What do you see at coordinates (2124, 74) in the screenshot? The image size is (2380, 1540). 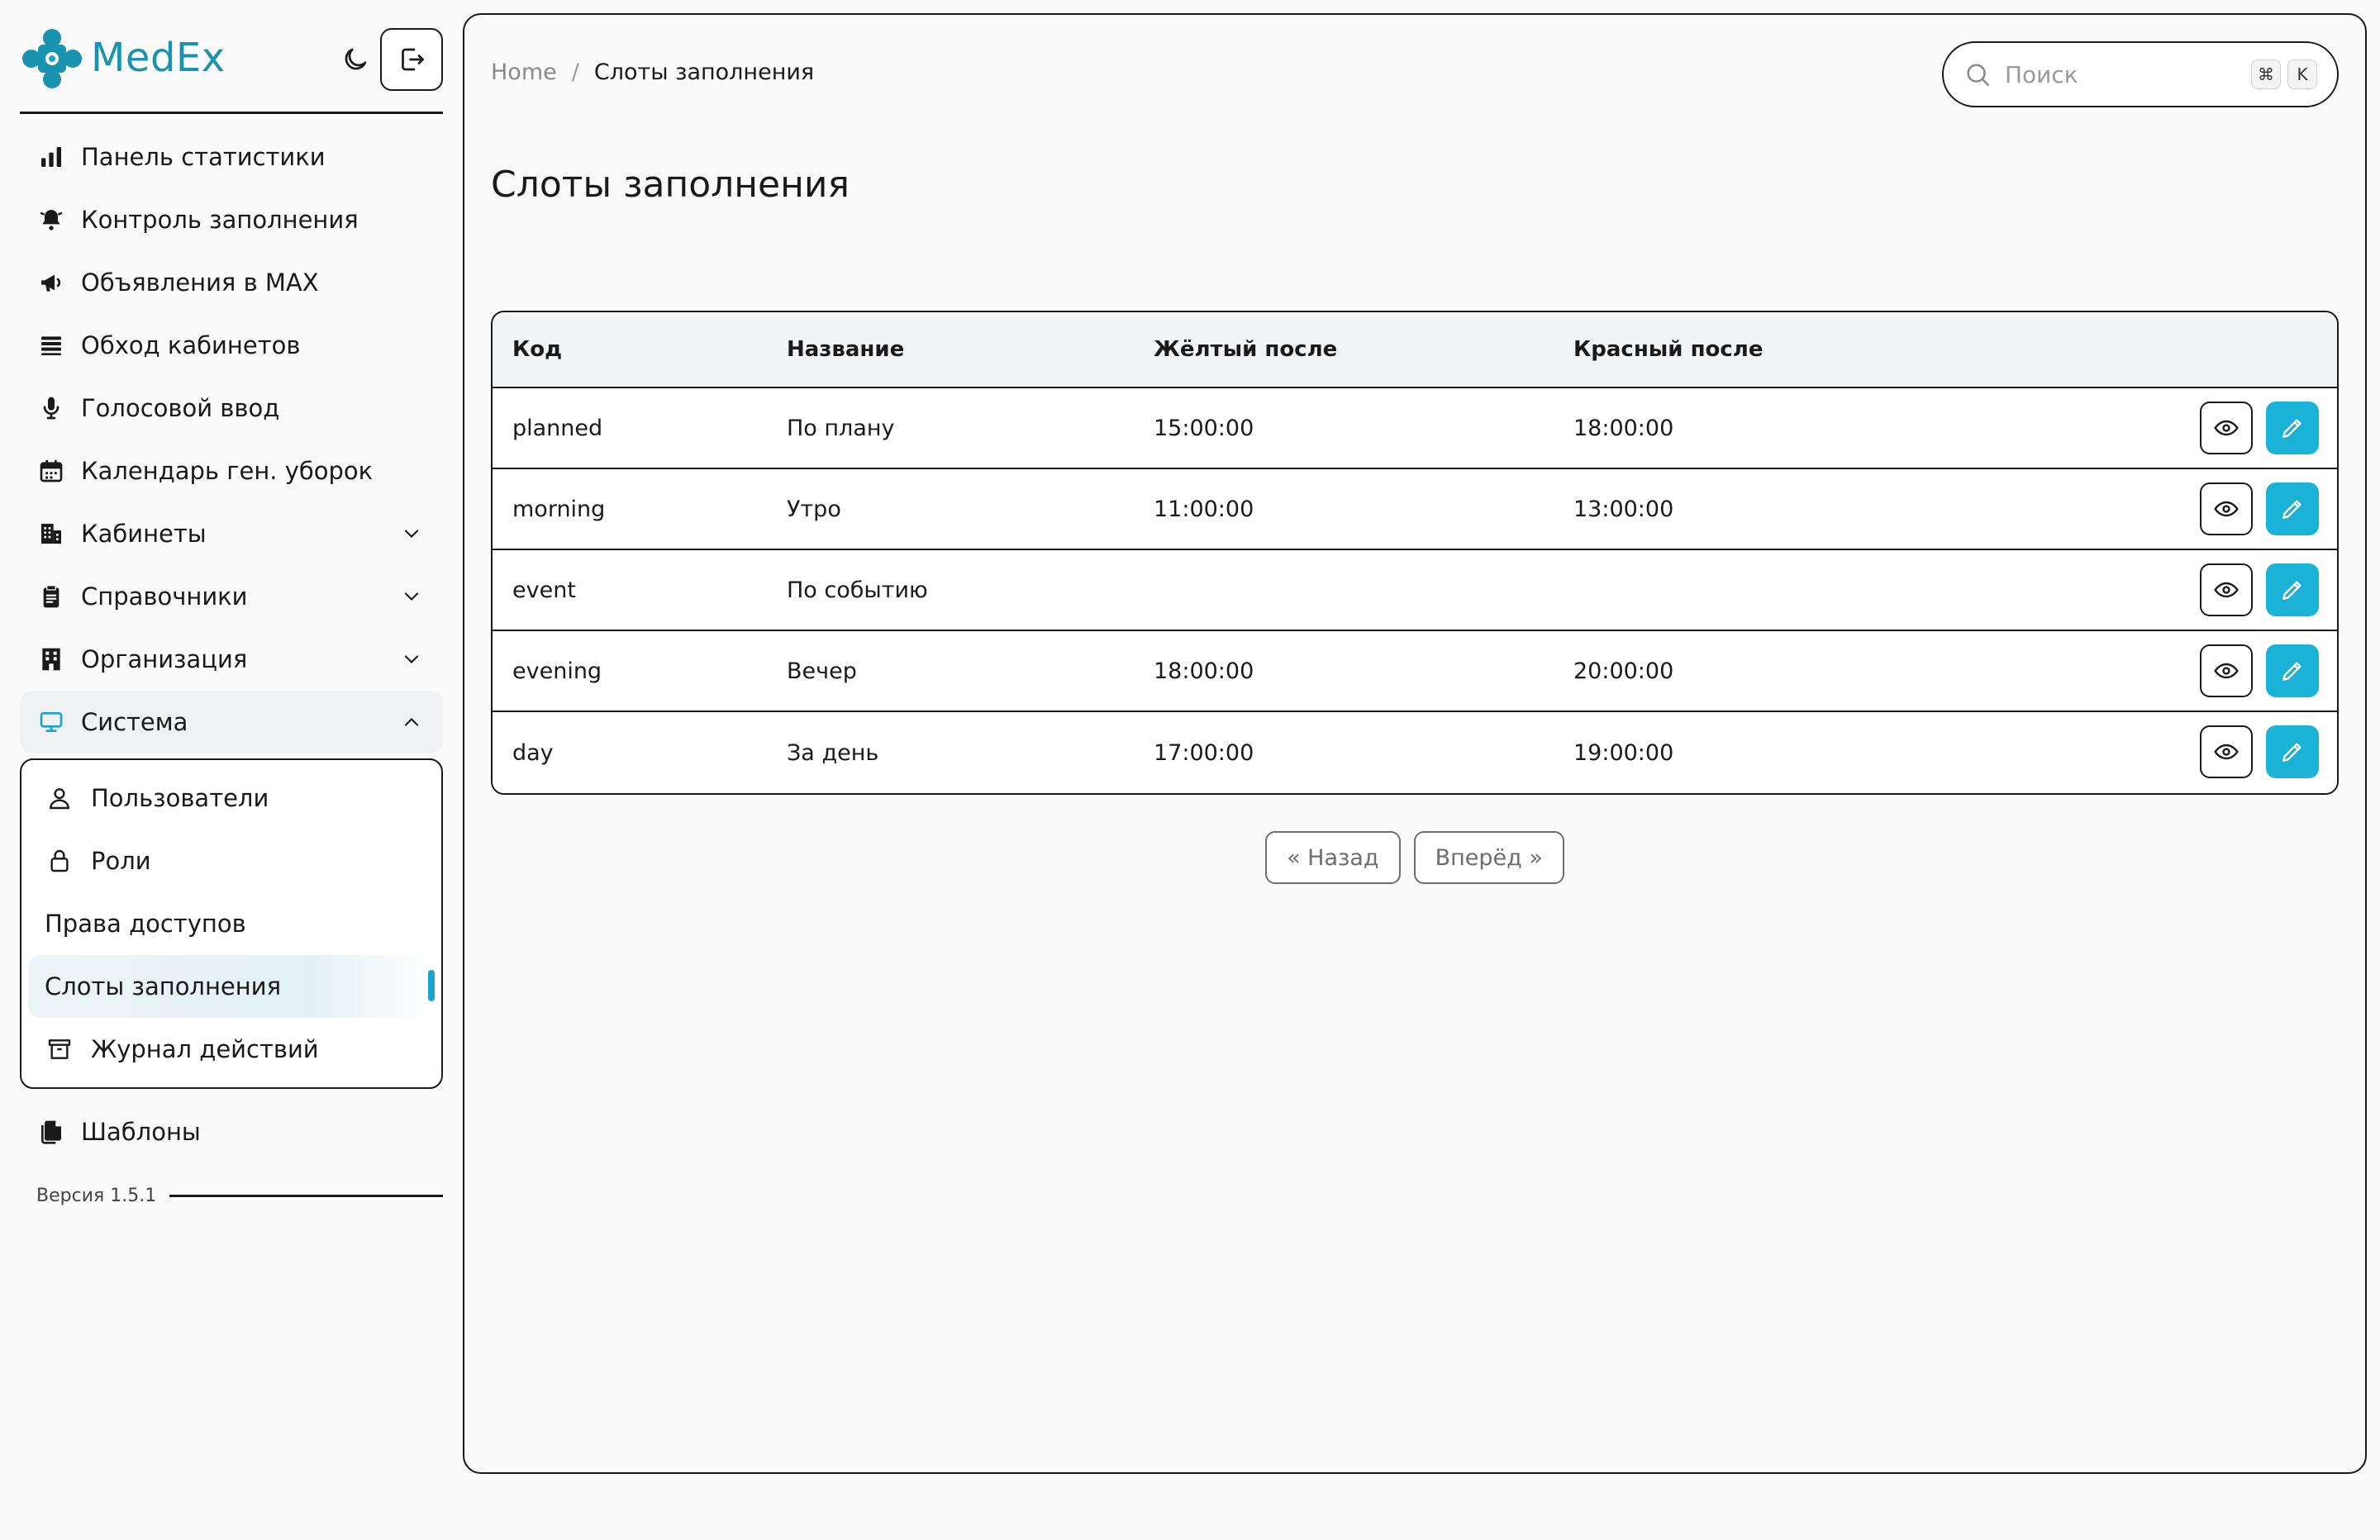 I see `search-input` at bounding box center [2124, 74].